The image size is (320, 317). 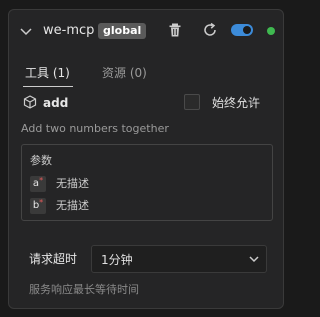 I want to click on tool-name: add, so click(x=56, y=103).